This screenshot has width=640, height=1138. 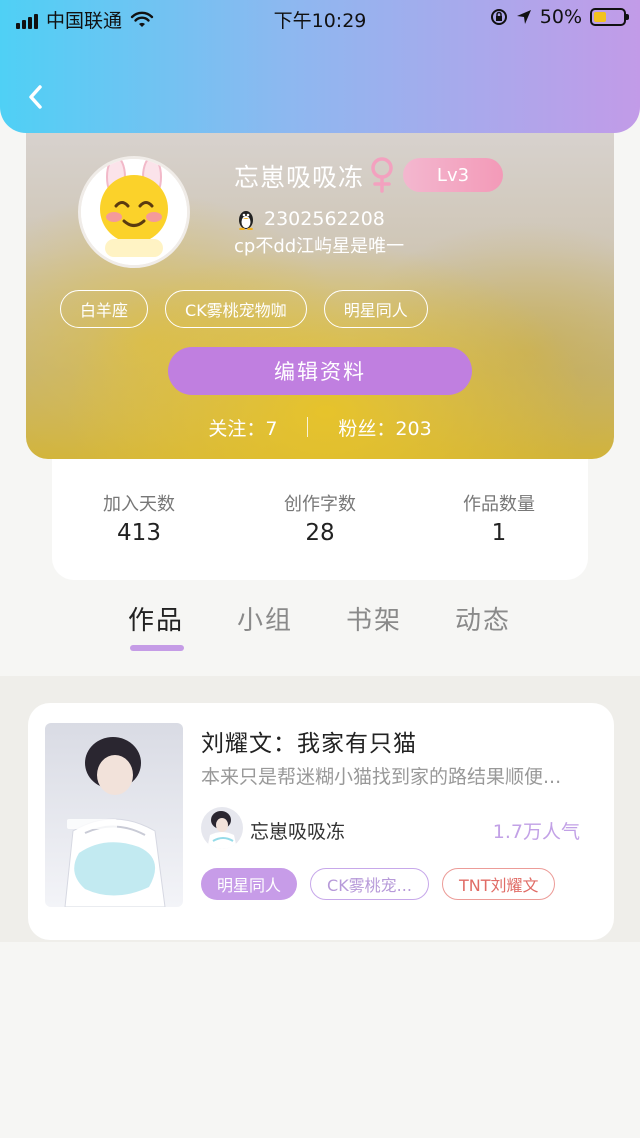 I want to click on book-cover, so click(x=114, y=815).